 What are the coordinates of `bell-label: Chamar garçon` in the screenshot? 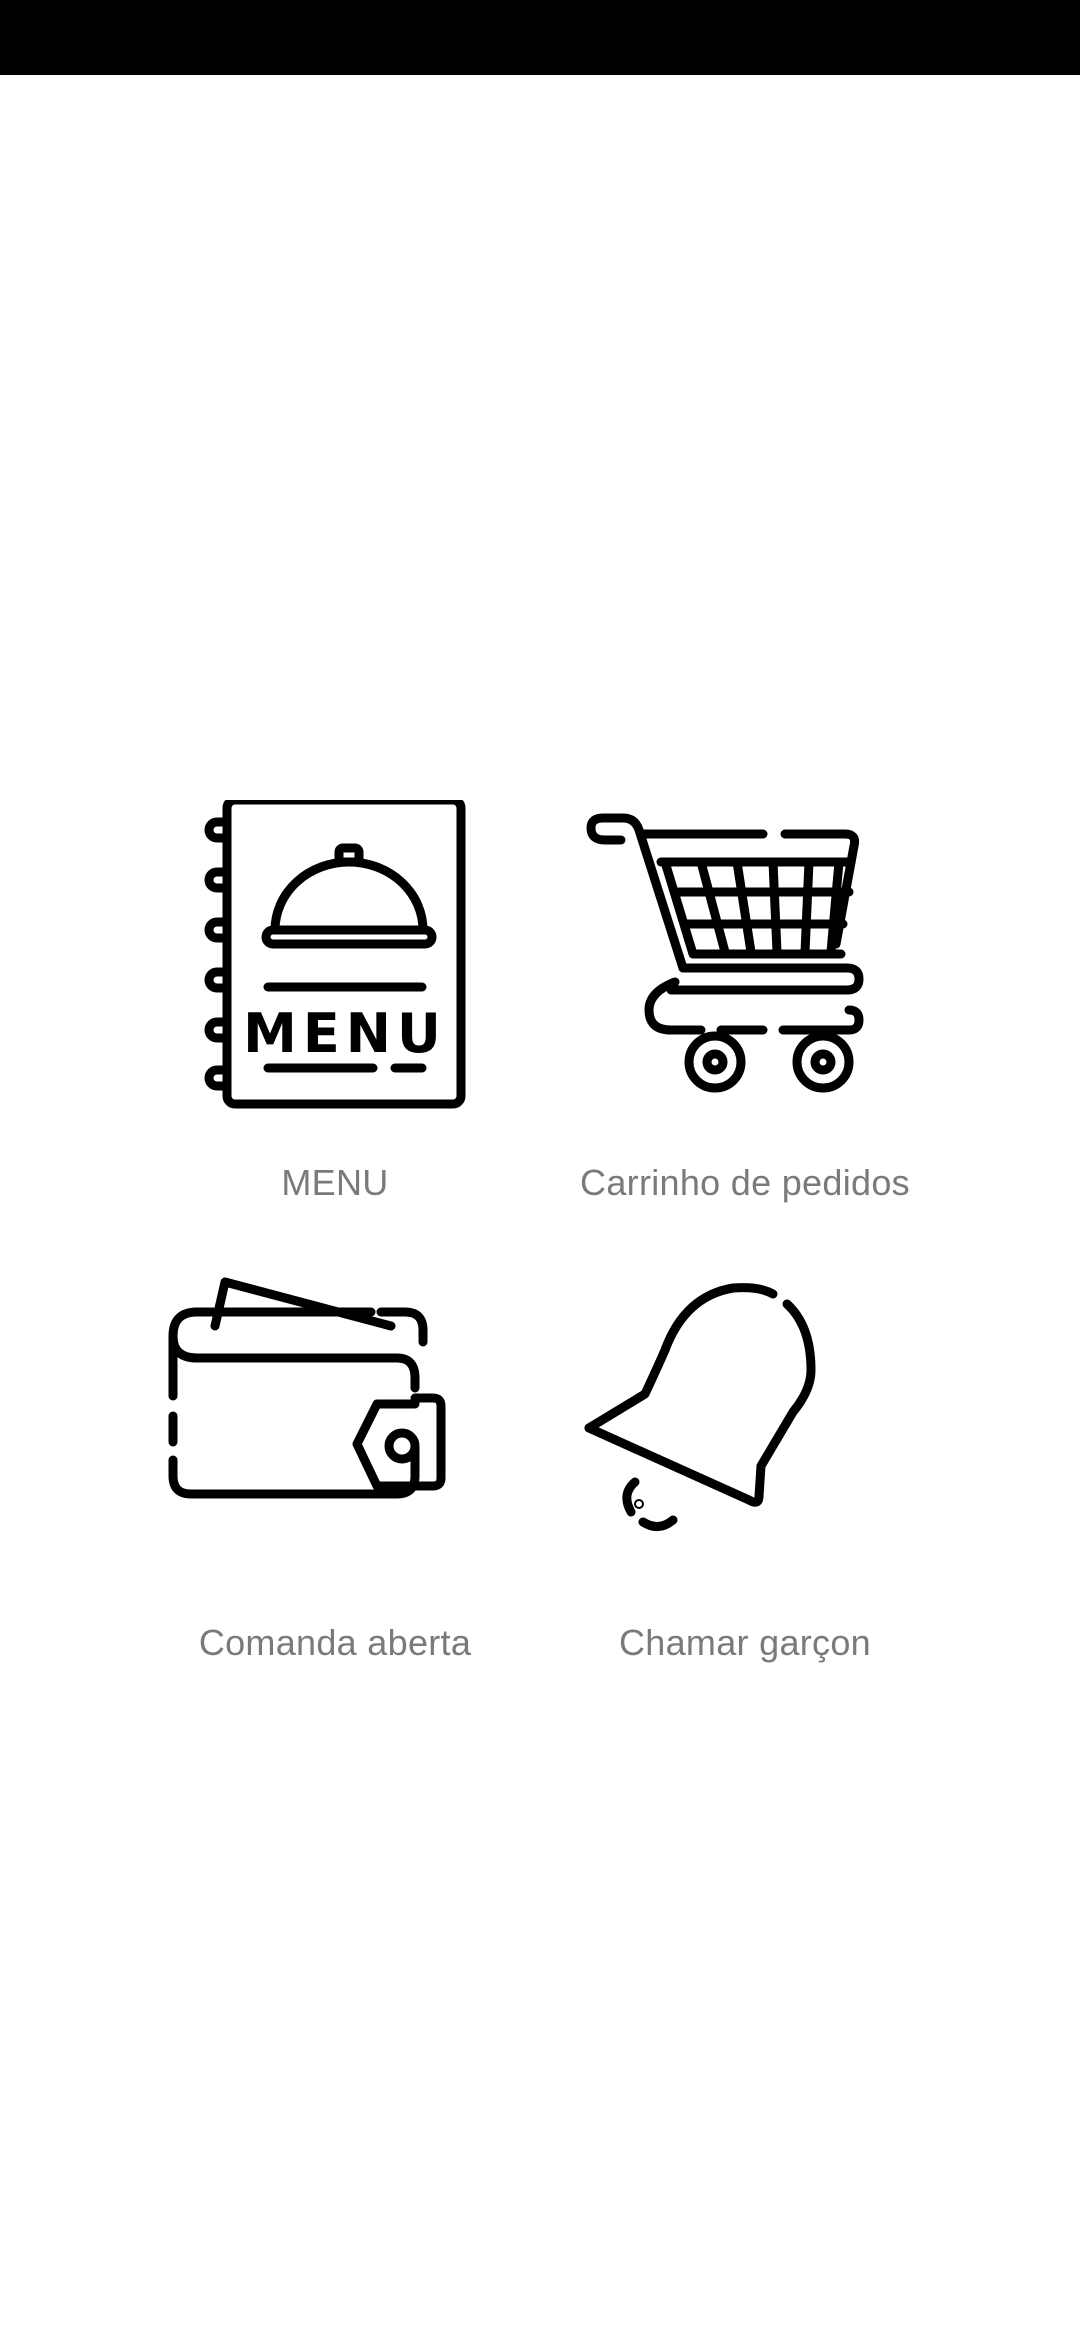 It's located at (744, 1642).